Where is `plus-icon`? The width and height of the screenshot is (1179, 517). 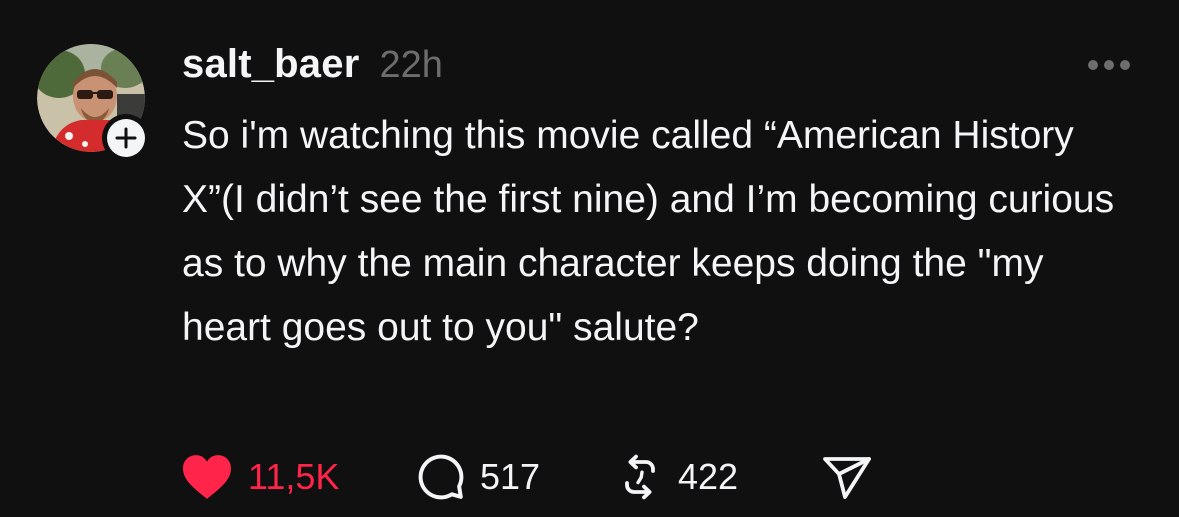 plus-icon is located at coordinates (126, 138).